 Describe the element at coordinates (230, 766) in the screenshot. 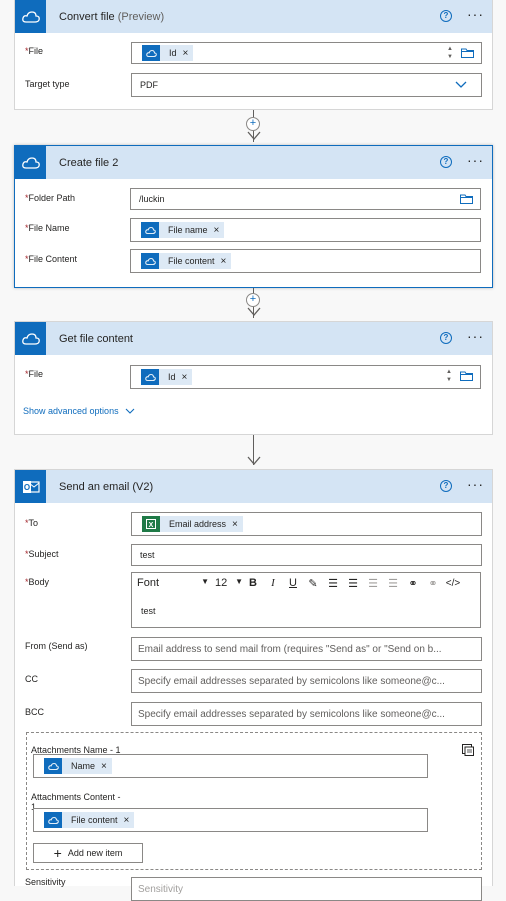

I see `attachments-name-field: Name ×` at that location.